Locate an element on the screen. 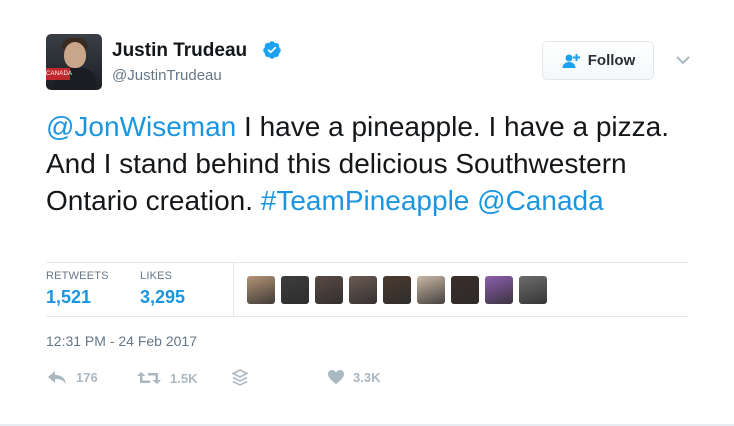  author-avatar: CANADA is located at coordinates (74, 62).